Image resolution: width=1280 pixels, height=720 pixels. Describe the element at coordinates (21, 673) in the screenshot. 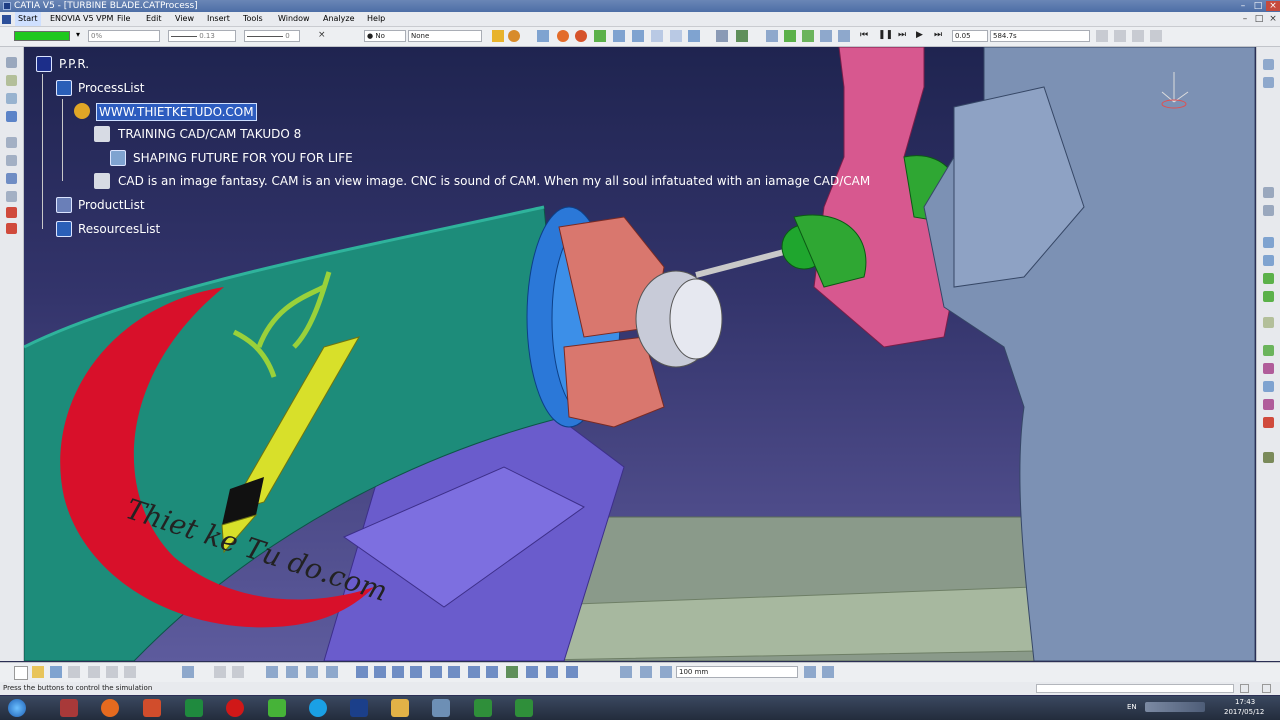

I see `new-icon` at that location.